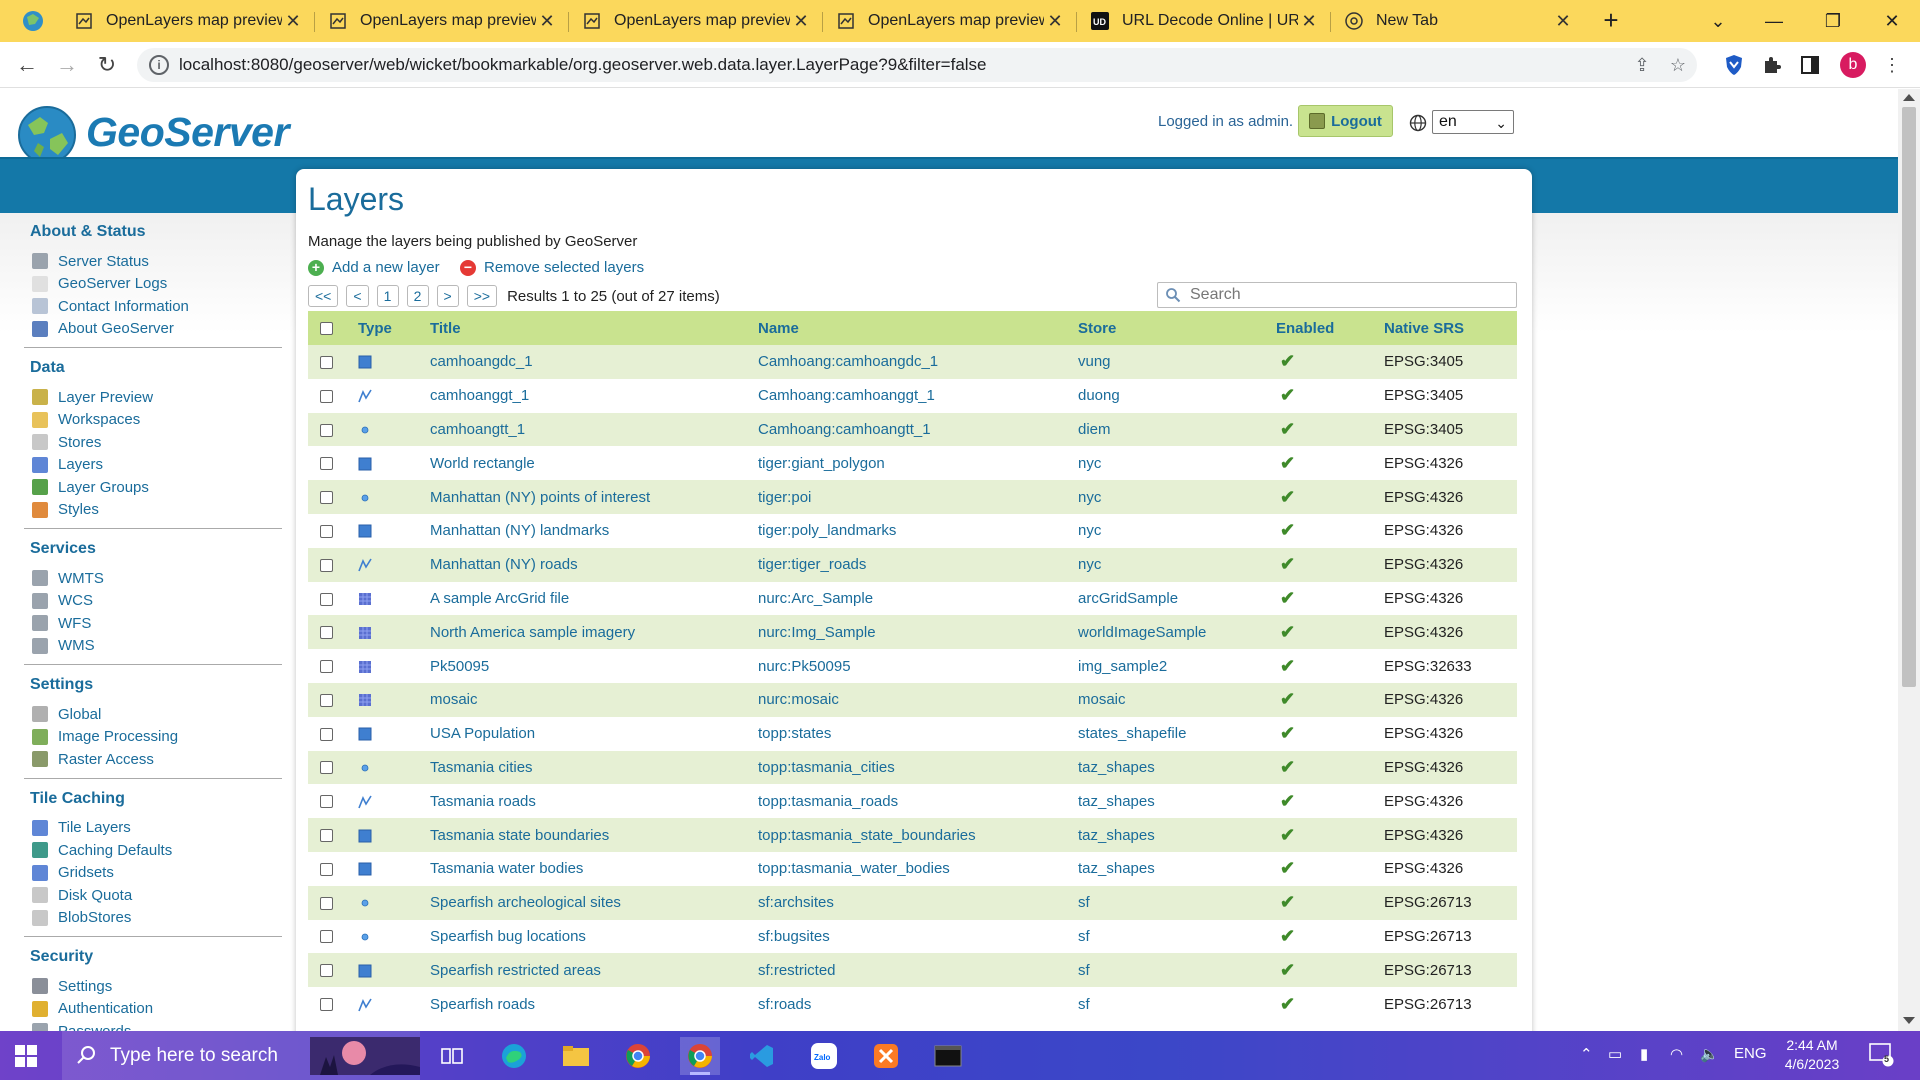 This screenshot has height=1080, width=1920. What do you see at coordinates (1718, 21) in the screenshot?
I see `tab-search-chevron-icon: ⌄` at bounding box center [1718, 21].